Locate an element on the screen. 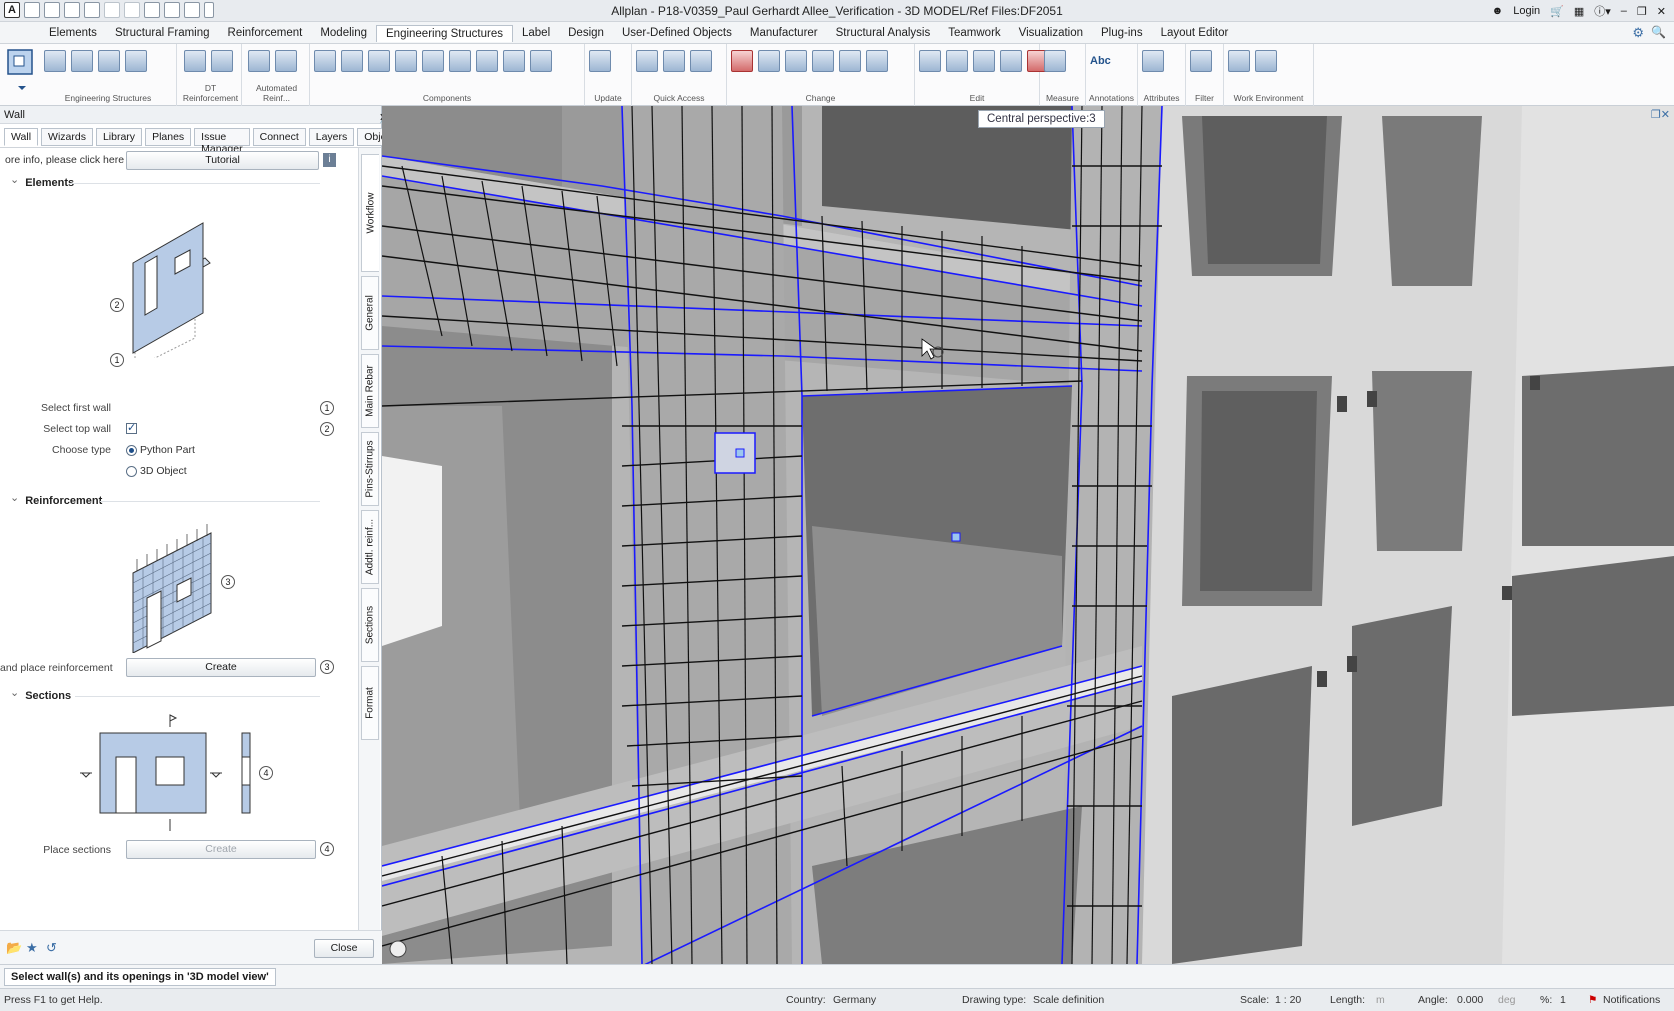 This screenshot has height=1011, width=1674. navigation-cube-icon is located at coordinates (398, 949).